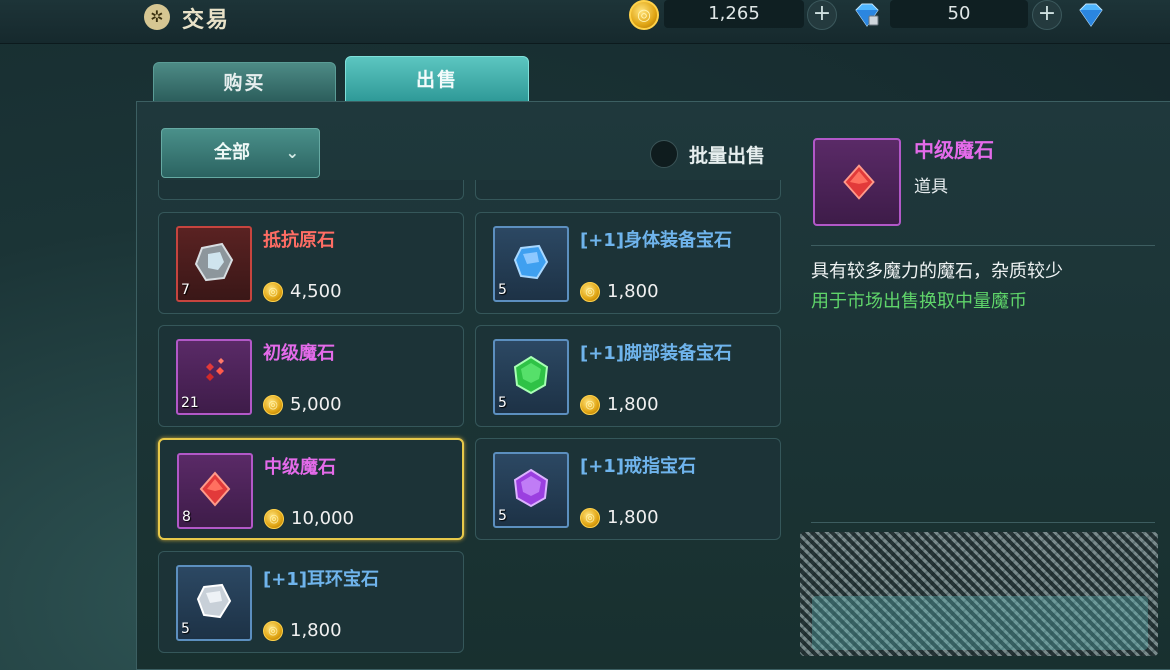 Image resolution: width=1170 pixels, height=670 pixels. I want to click on detail-item-type: 道具, so click(931, 187).